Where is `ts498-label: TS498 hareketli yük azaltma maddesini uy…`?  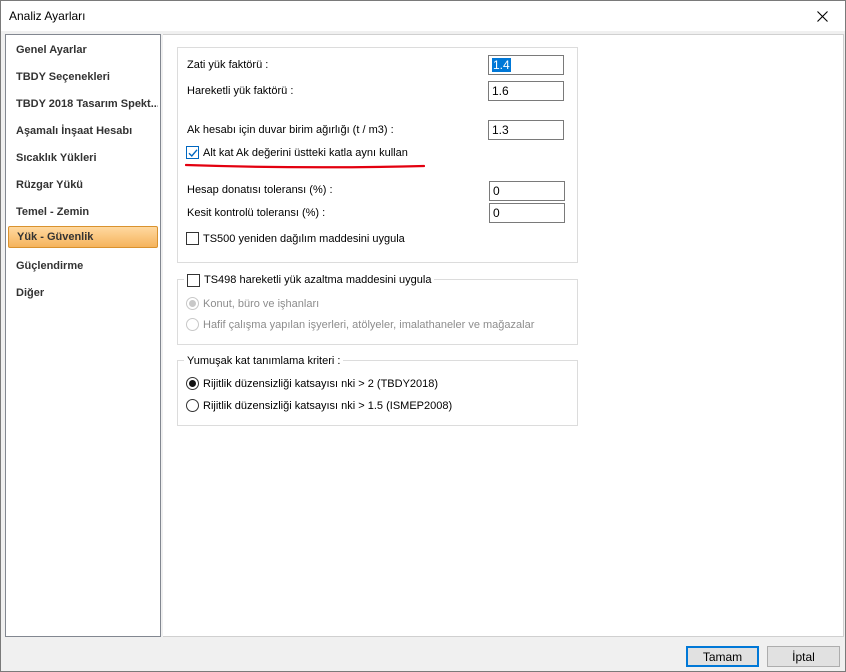
ts498-label: TS498 hareketli yük azaltma maddesini uy… is located at coordinates (318, 280).